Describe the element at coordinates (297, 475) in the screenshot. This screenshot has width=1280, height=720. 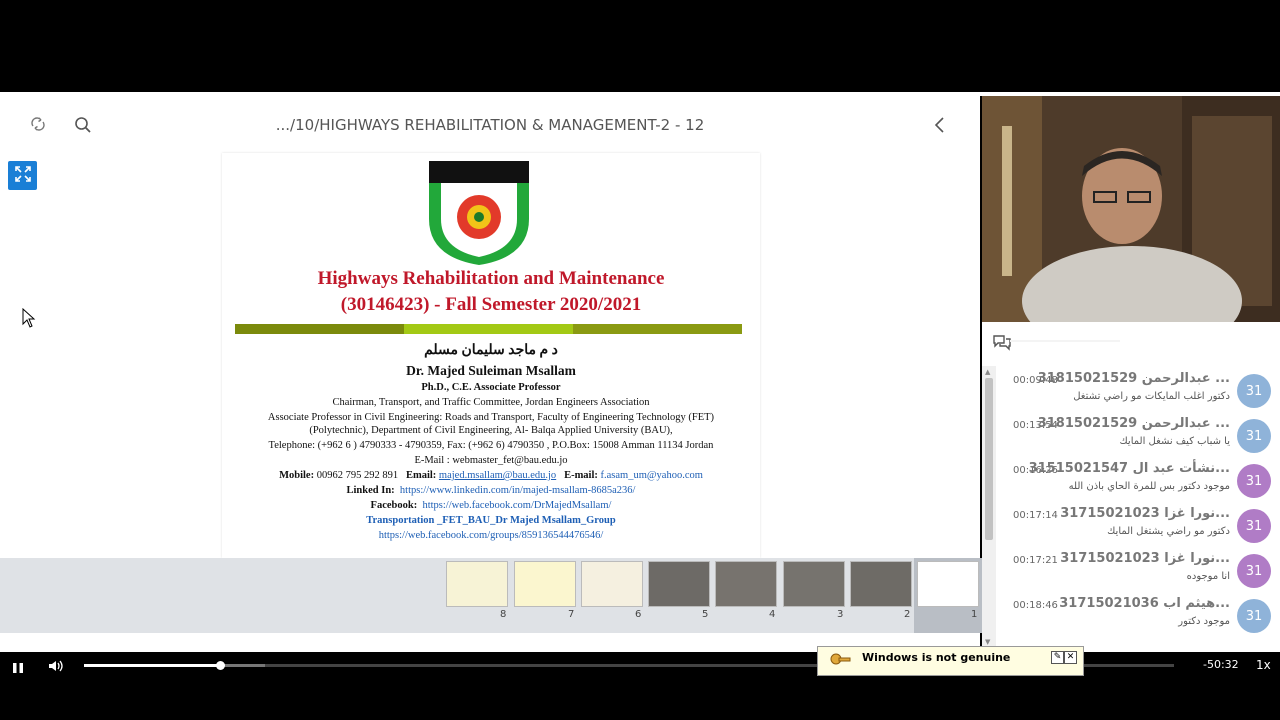
I see `mobile-label: Mobile:` at that location.